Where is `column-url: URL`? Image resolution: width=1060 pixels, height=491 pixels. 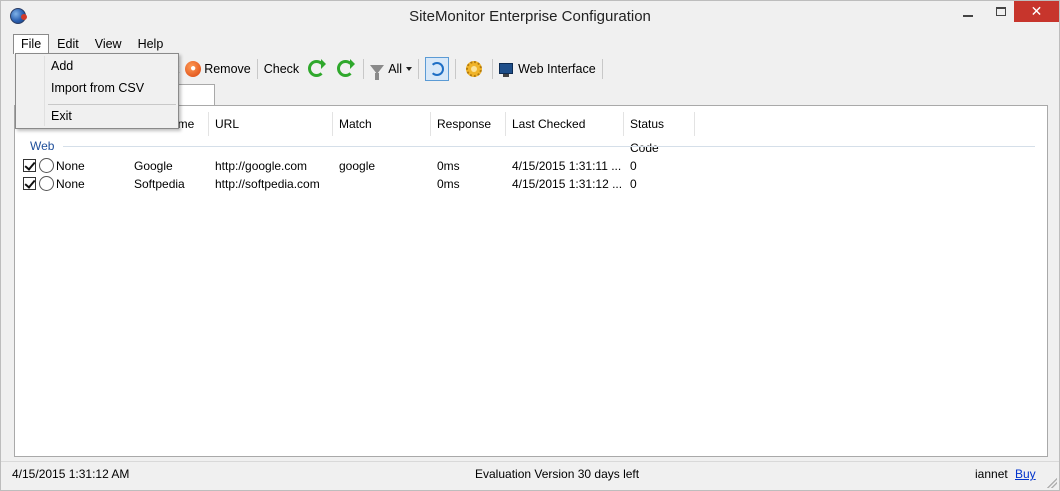
column-url: URL is located at coordinates (271, 124).